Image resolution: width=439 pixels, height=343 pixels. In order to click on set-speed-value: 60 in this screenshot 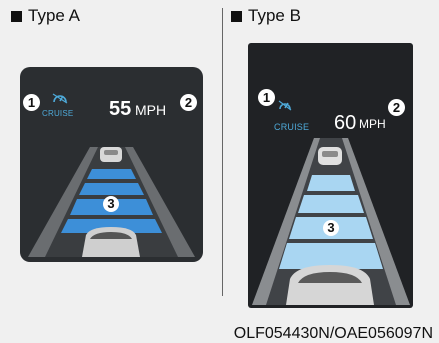, I will do `click(345, 123)`.